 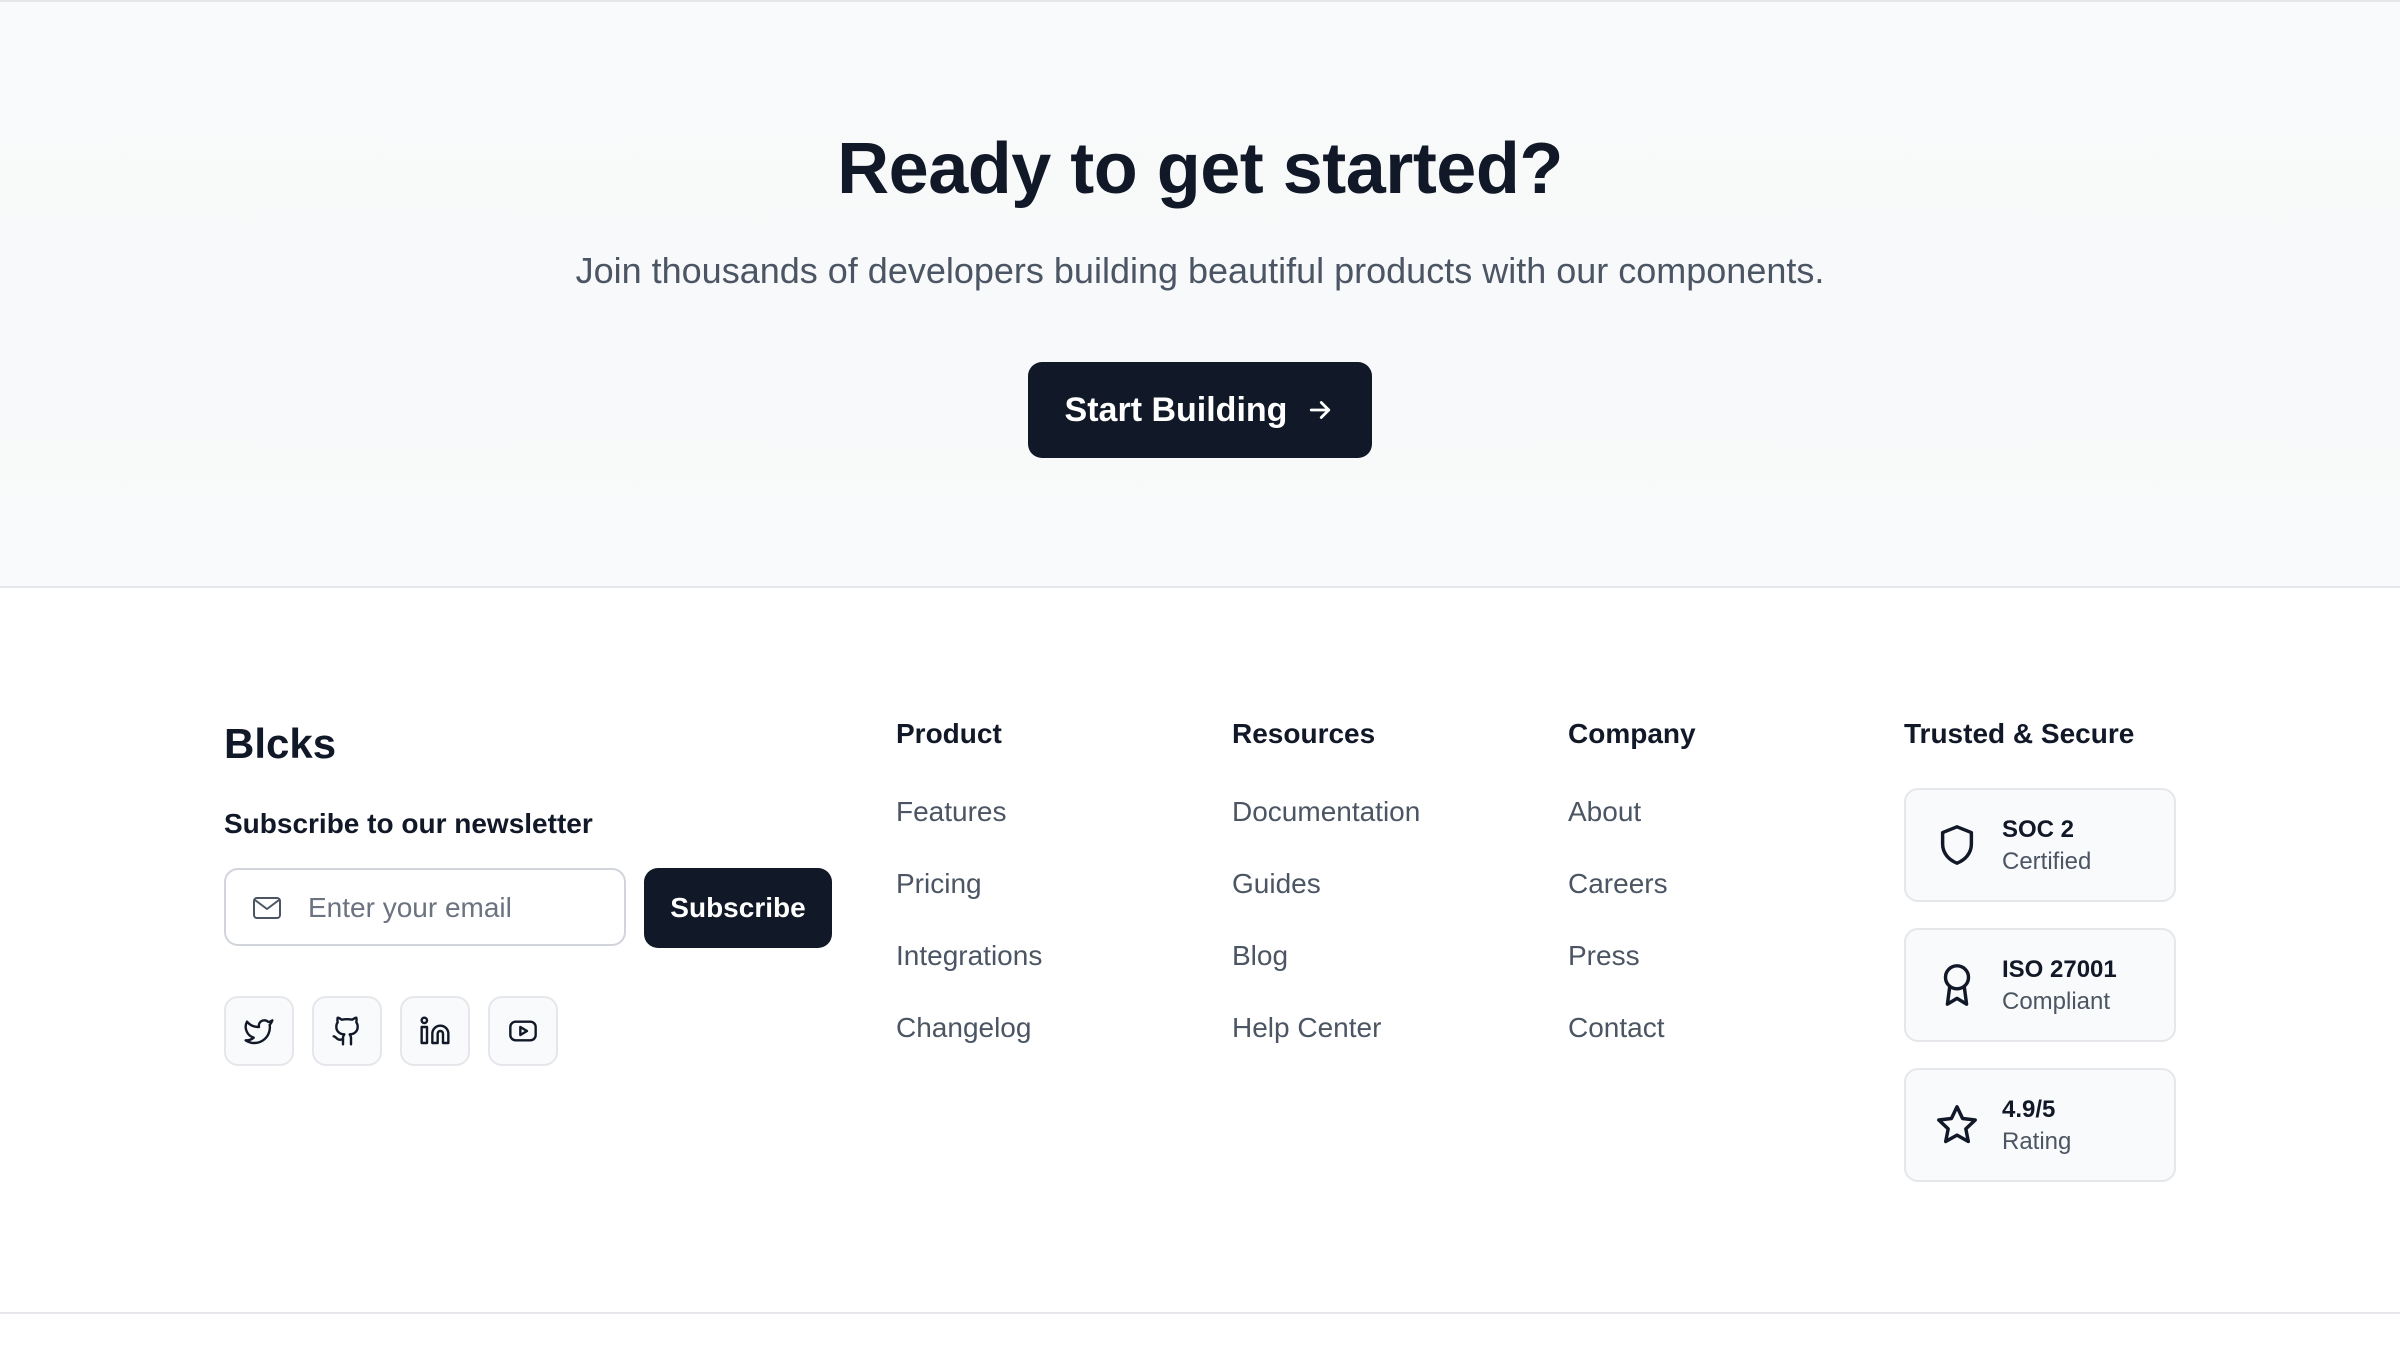 I want to click on linkedin-link, so click(x=435, y=1031).